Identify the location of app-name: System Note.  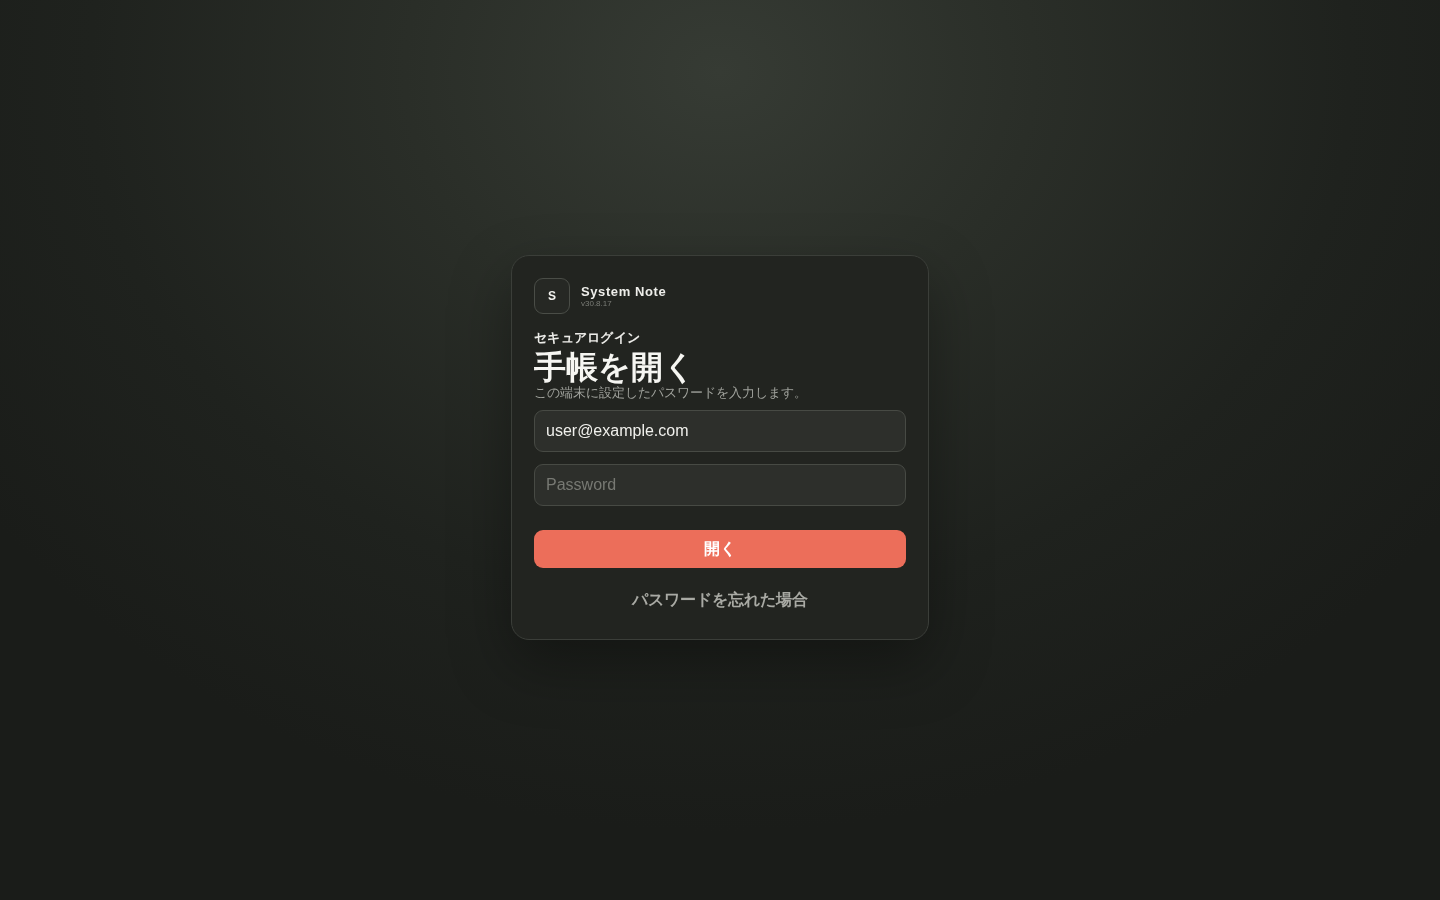
(624, 291).